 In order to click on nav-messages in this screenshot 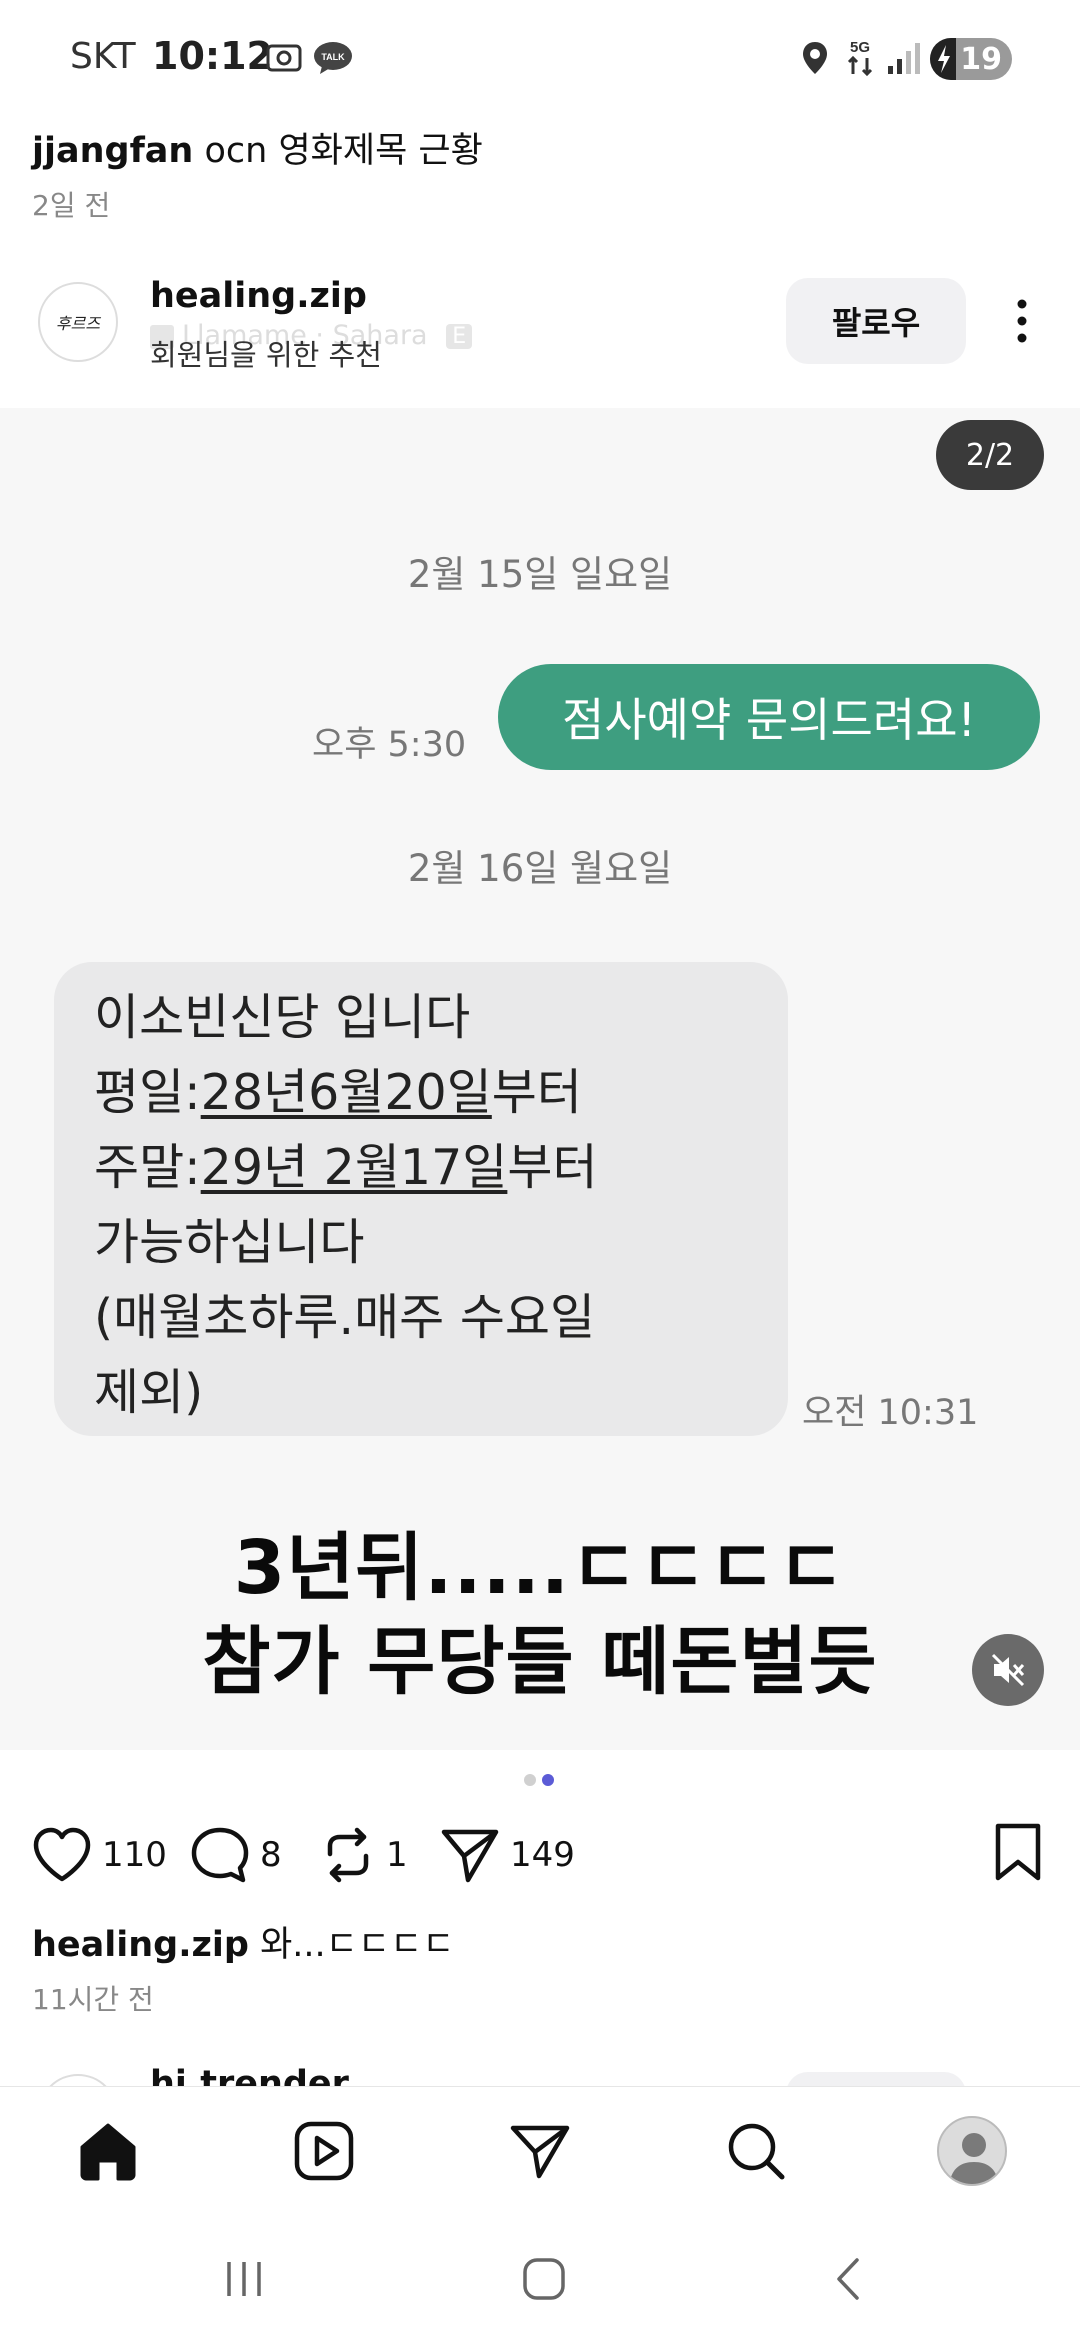, I will do `click(540, 2151)`.